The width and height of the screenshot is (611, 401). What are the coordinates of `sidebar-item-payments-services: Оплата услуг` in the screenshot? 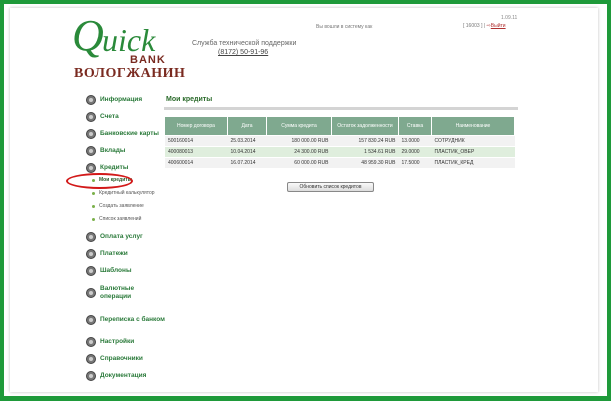 It's located at (126, 237).